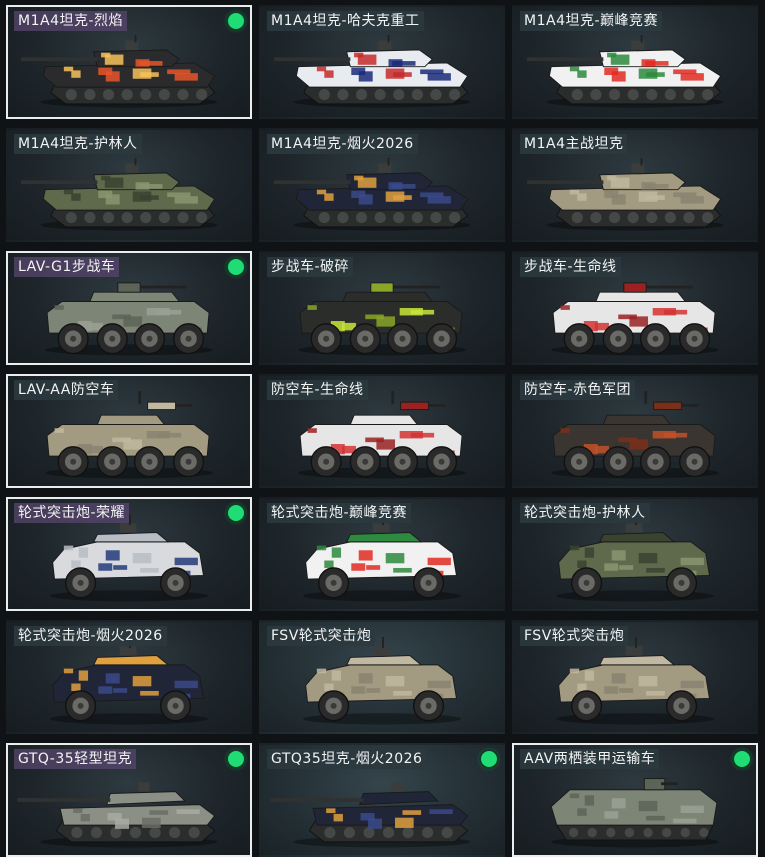  I want to click on vehicle-card: 步战车-破碎, so click(382, 308).